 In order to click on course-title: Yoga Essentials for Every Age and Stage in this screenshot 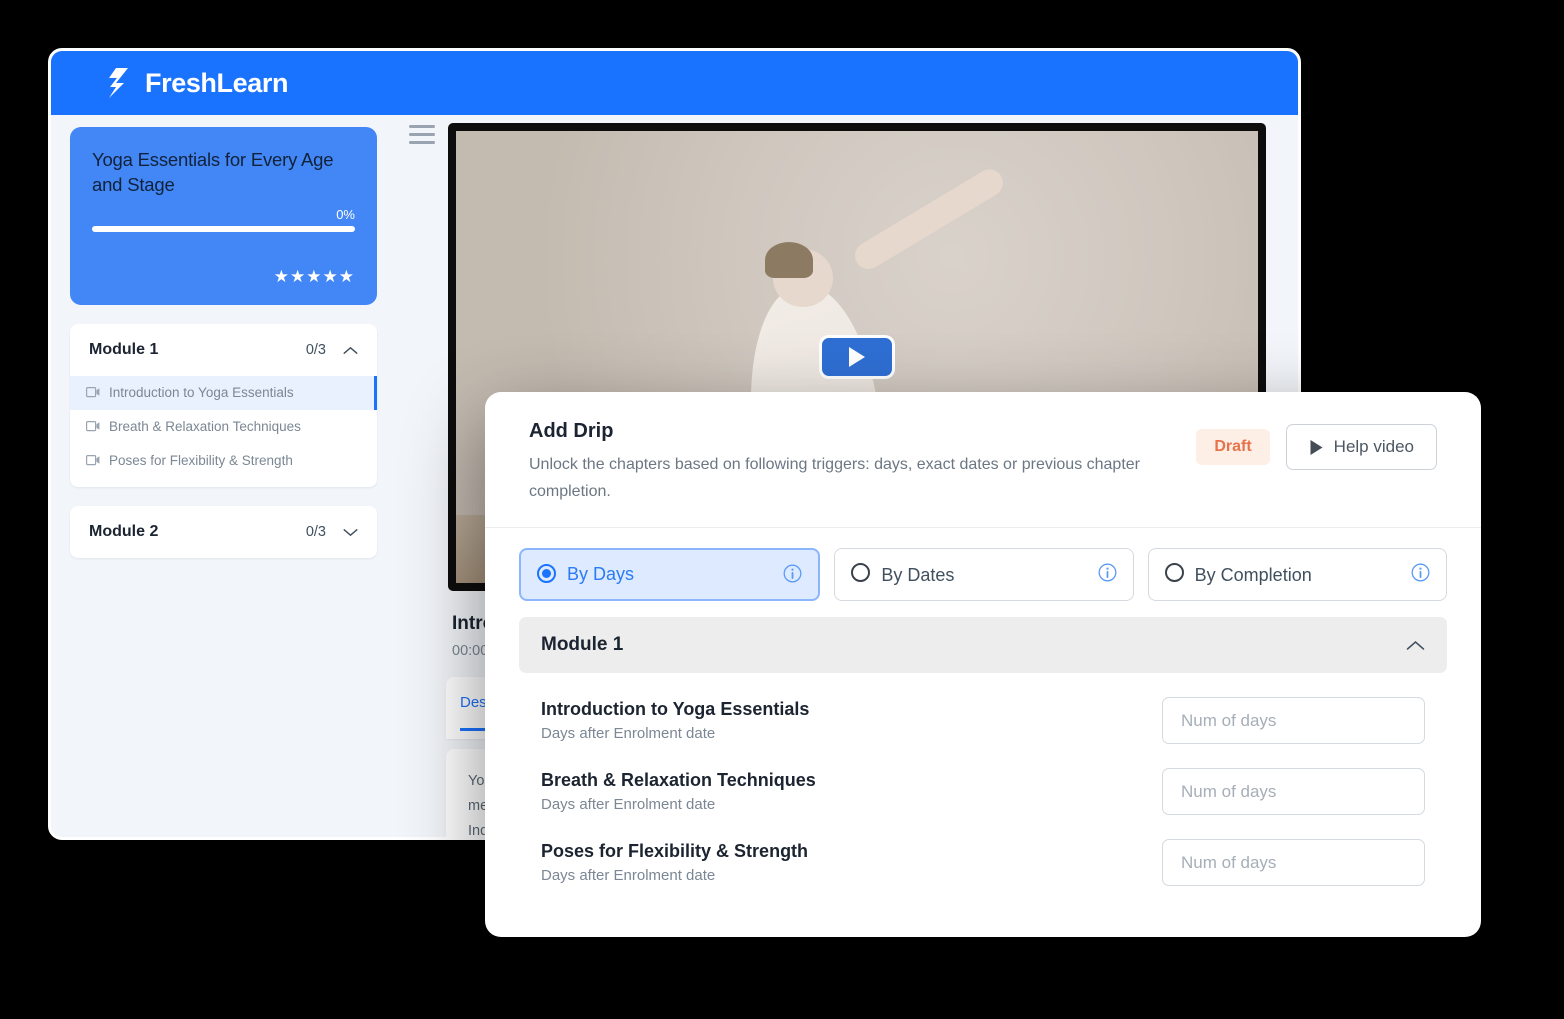, I will do `click(213, 172)`.